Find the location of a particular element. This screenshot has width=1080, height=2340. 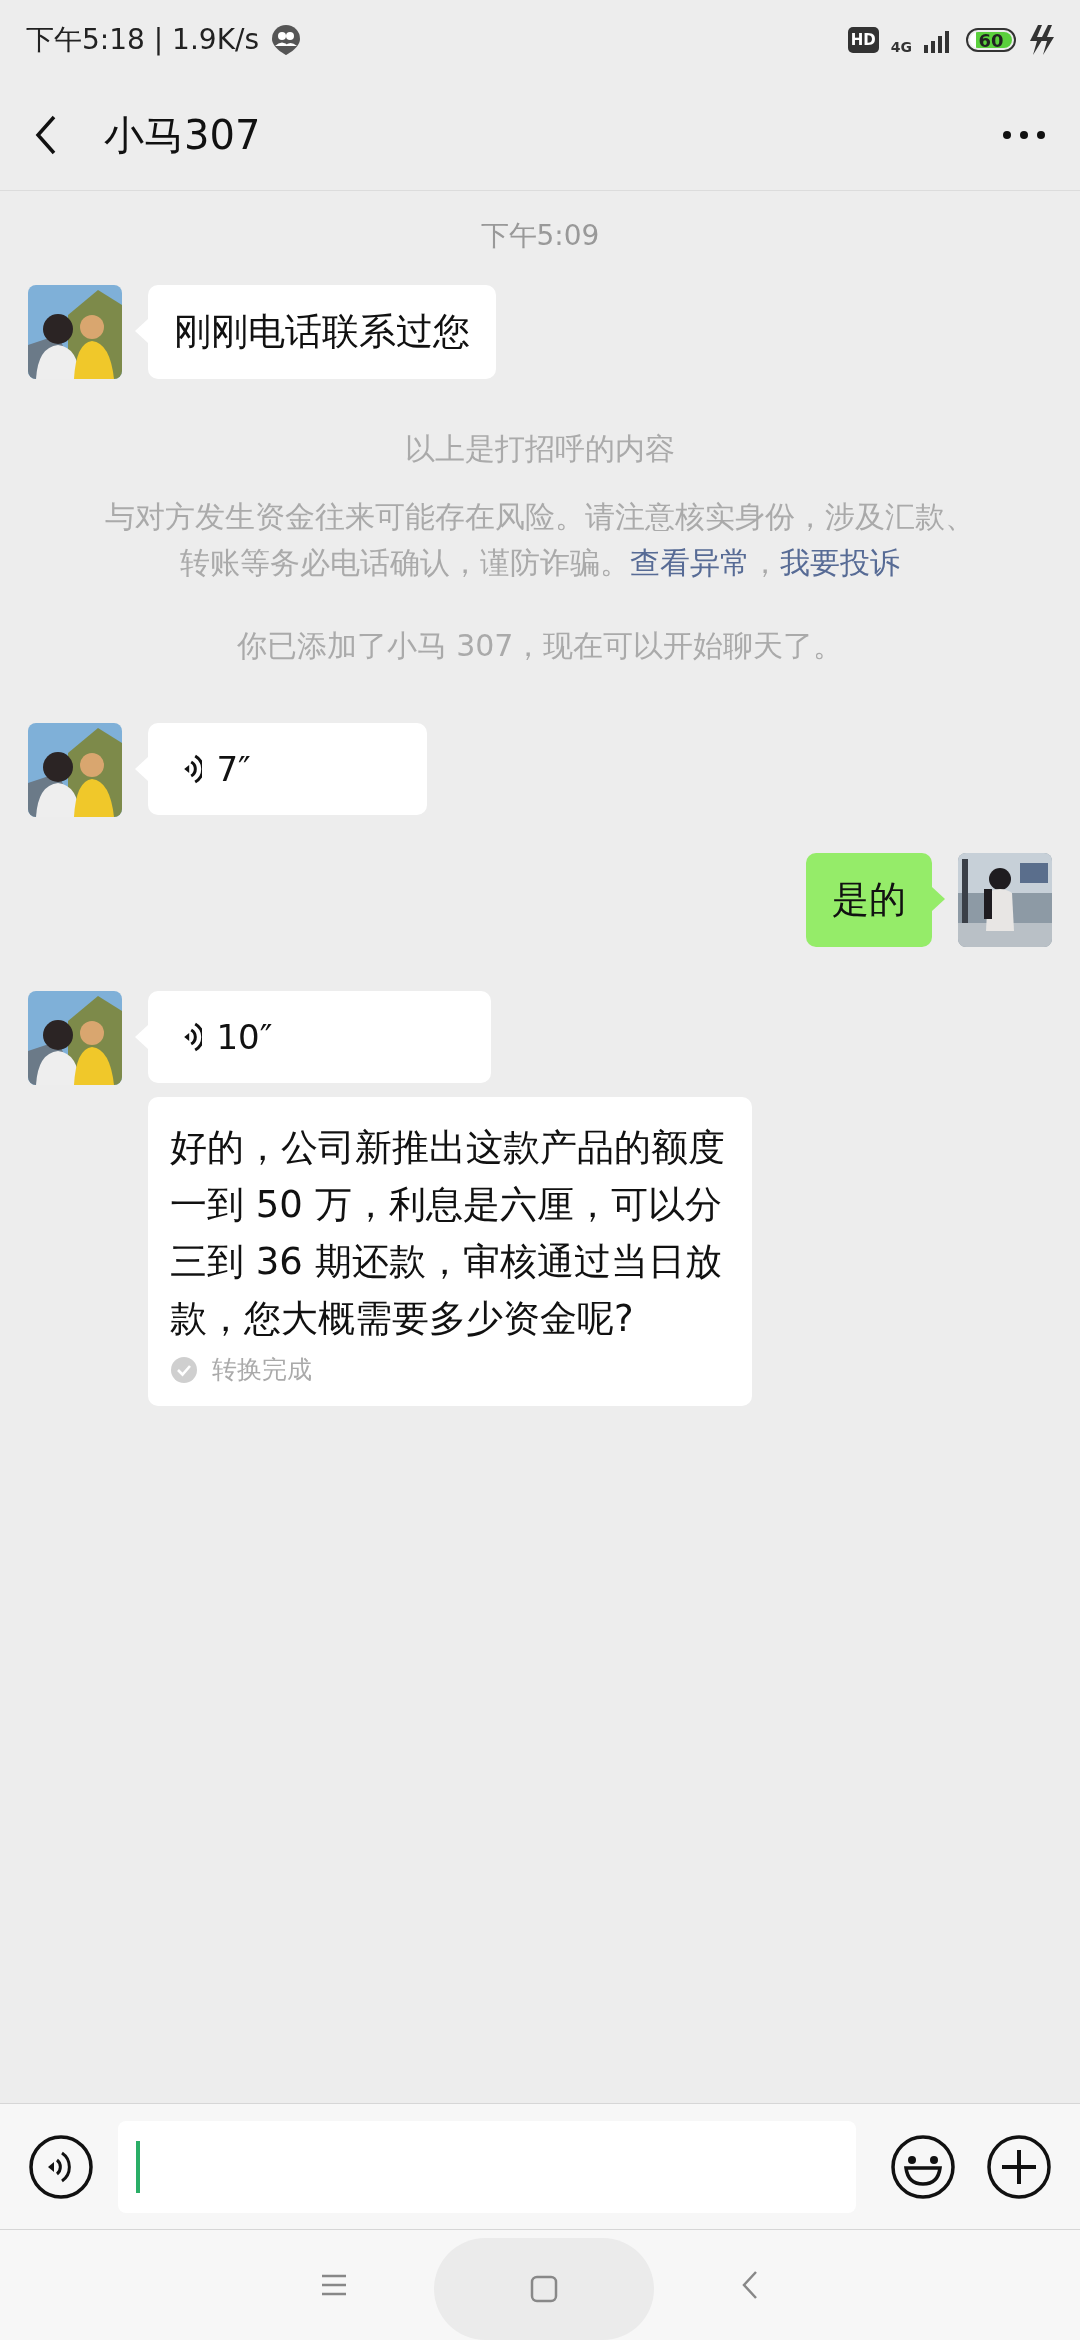

warning-link: 查看异常 is located at coordinates (690, 562).